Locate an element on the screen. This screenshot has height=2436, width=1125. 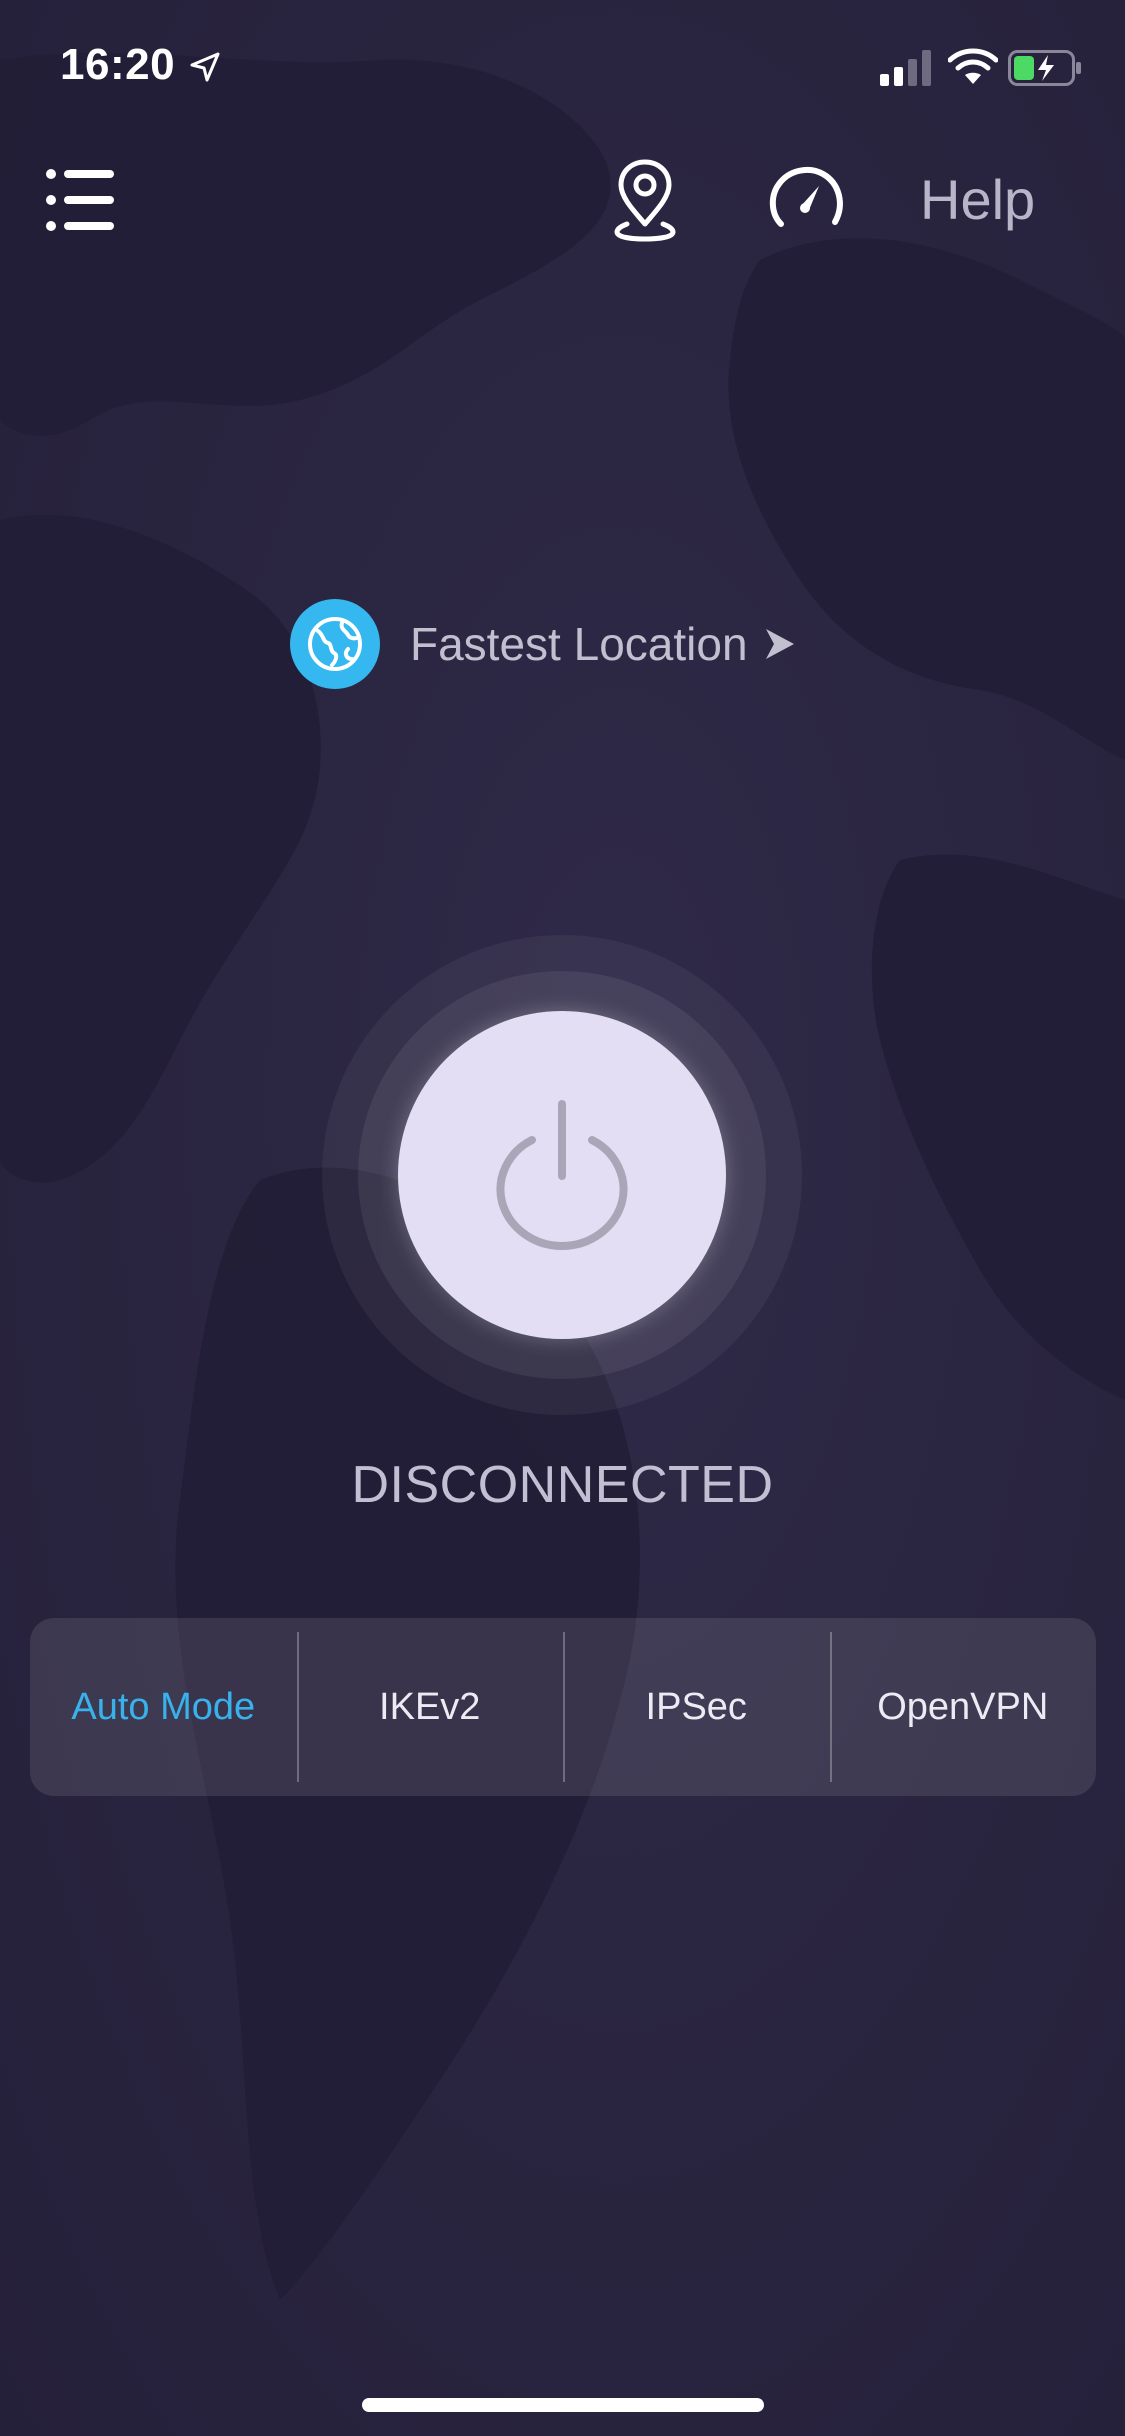
wifi-icon is located at coordinates (973, 66).